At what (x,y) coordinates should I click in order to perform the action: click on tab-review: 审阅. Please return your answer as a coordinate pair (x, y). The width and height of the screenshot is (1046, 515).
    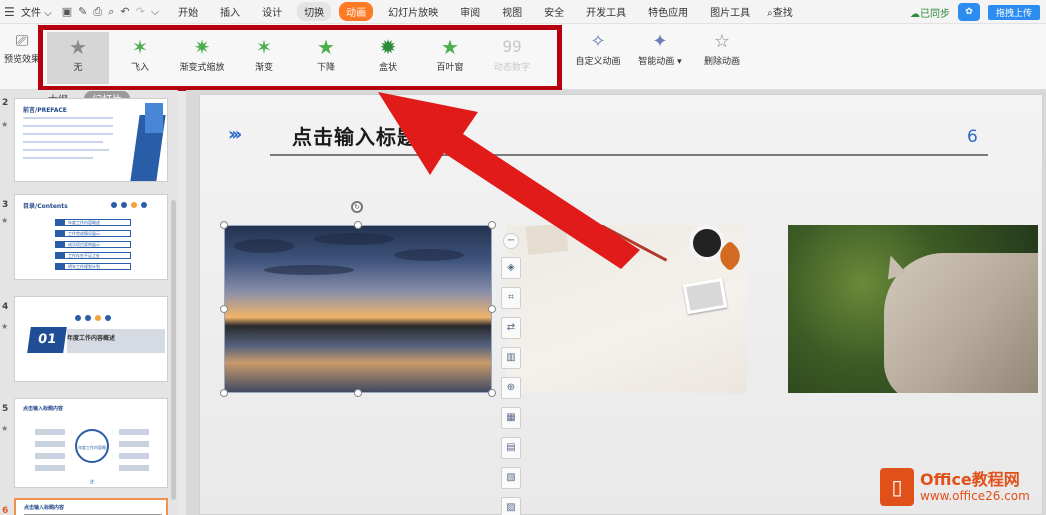
    Looking at the image, I should click on (470, 11).